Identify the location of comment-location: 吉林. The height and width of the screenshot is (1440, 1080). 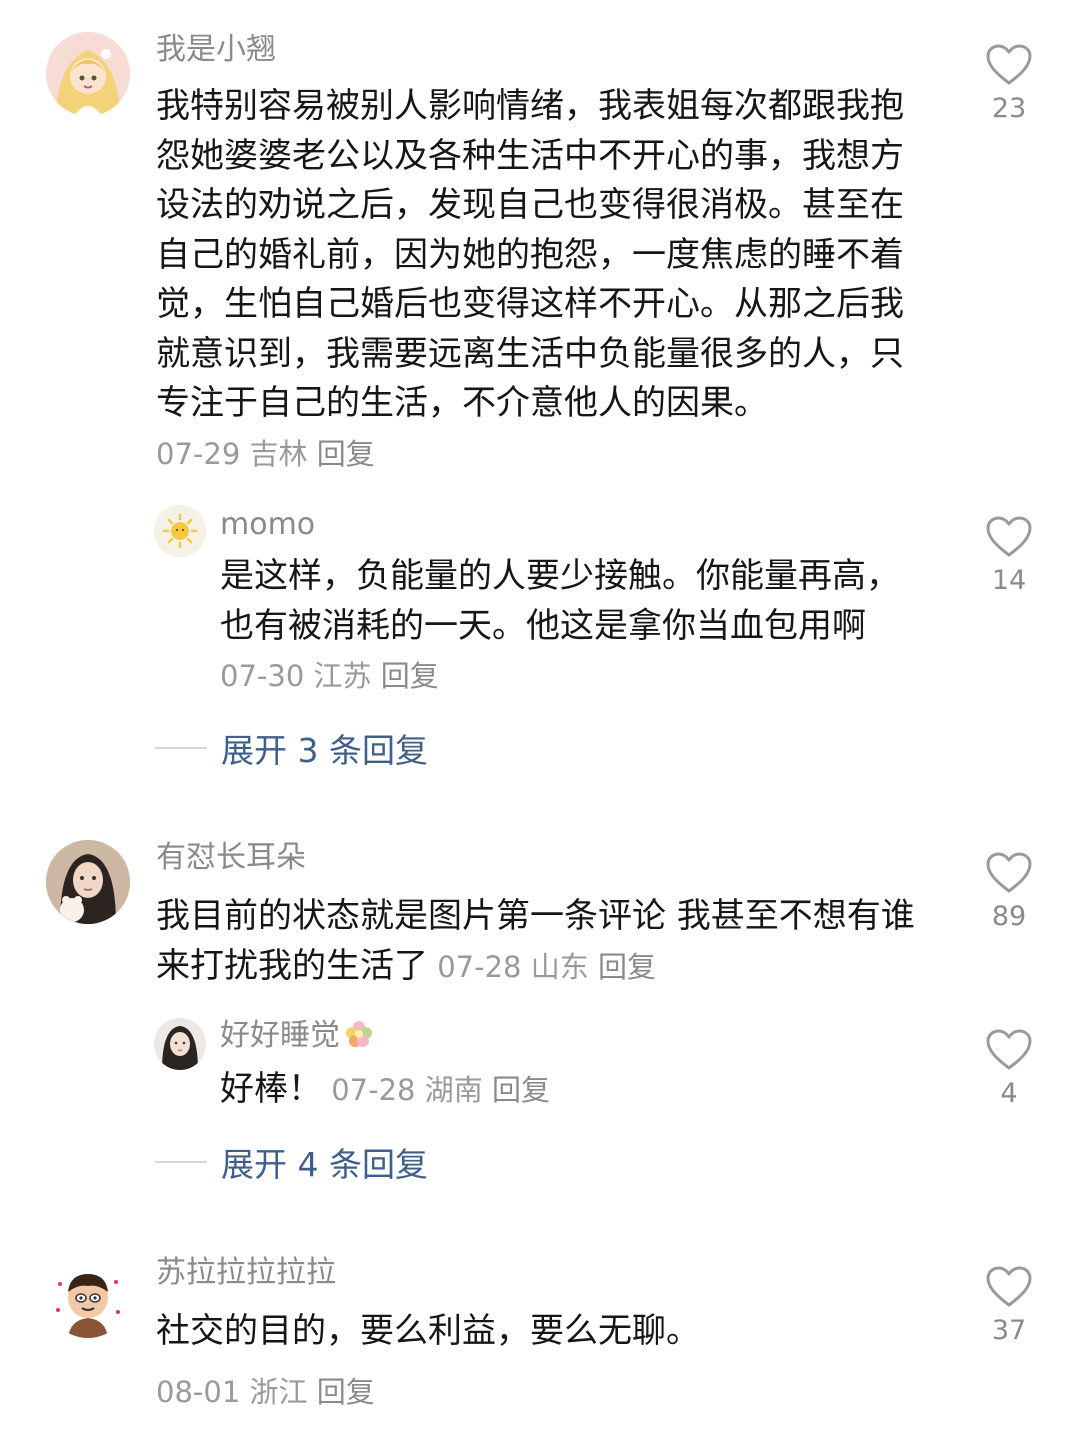
(278, 453).